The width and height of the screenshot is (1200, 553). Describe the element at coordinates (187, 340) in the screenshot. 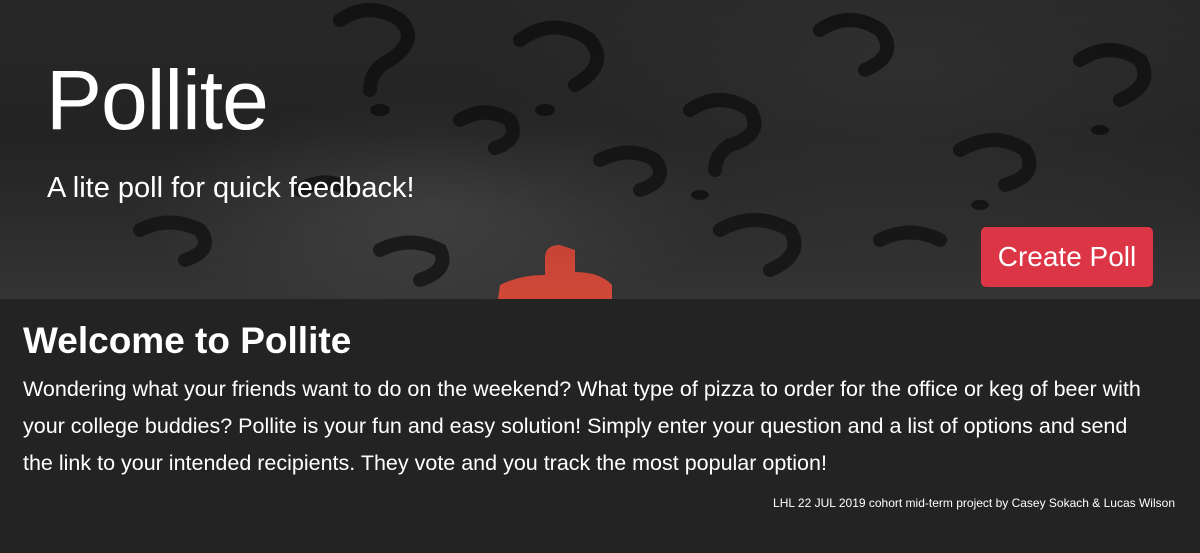

I see `welcome-heading: Welcome to Pollite` at that location.